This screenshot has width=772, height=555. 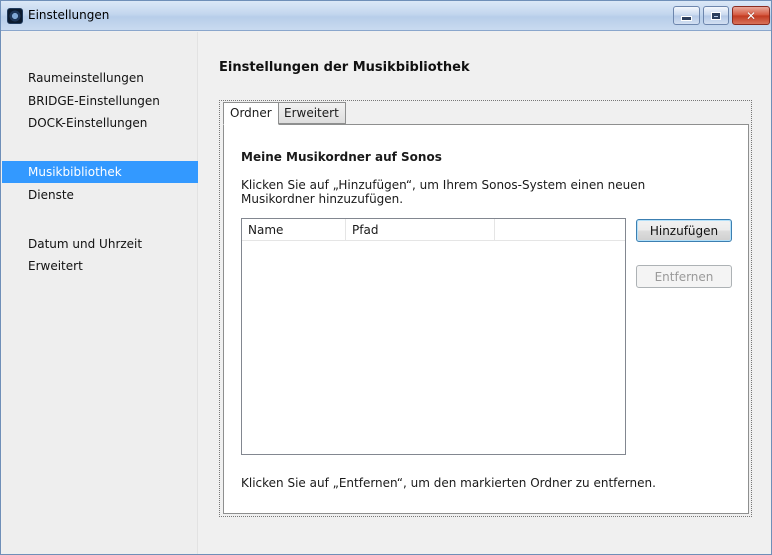 I want to click on minimize-button, so click(x=686, y=15).